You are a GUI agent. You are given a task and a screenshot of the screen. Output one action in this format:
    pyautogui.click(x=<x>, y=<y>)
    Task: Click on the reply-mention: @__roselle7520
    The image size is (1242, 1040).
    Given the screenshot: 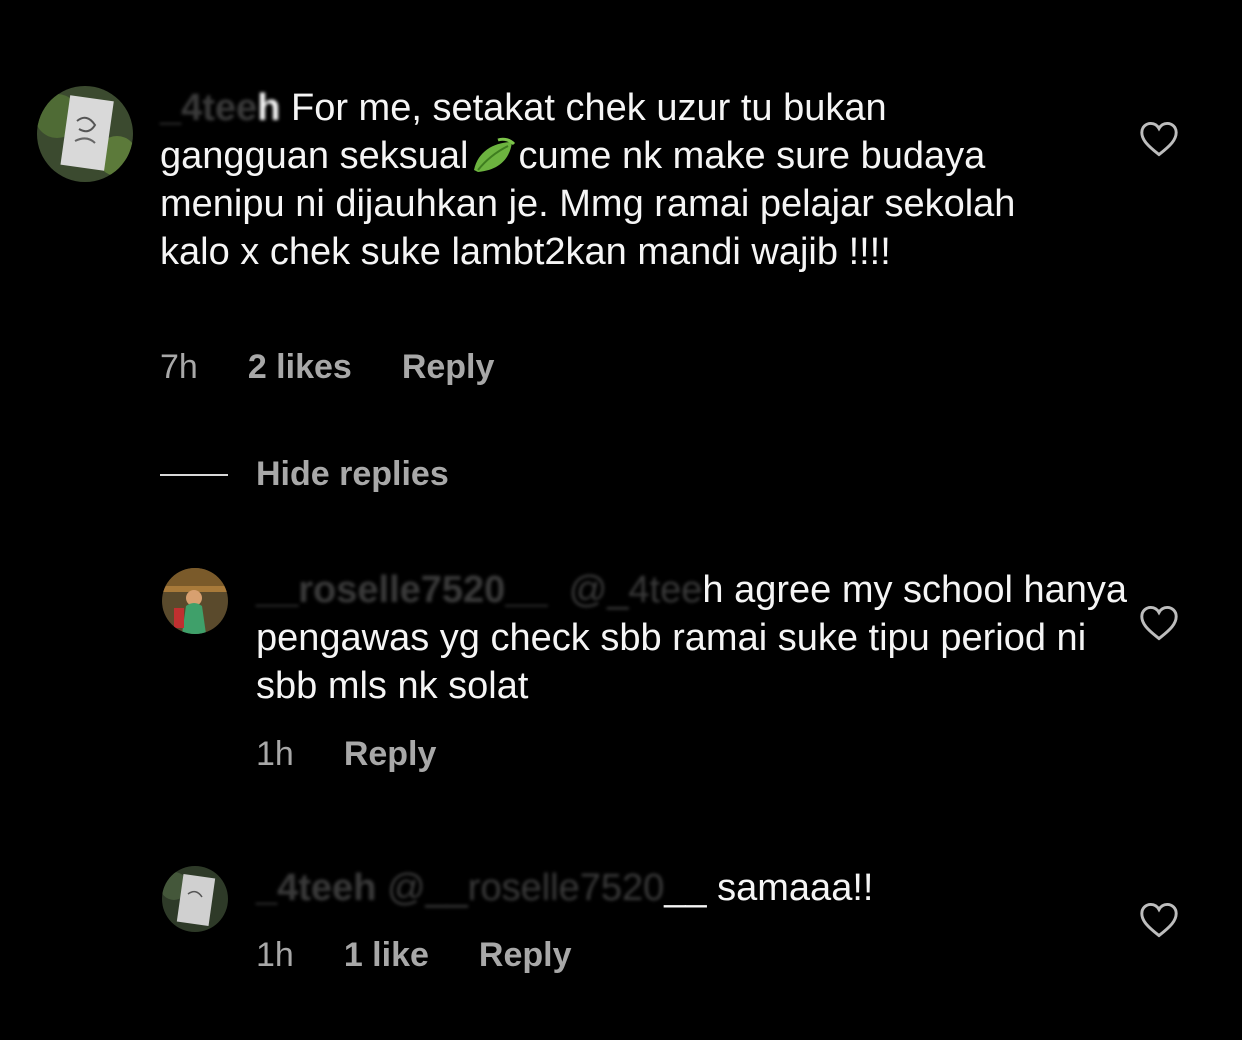 What is the action you would take?
    pyautogui.click(x=525, y=888)
    